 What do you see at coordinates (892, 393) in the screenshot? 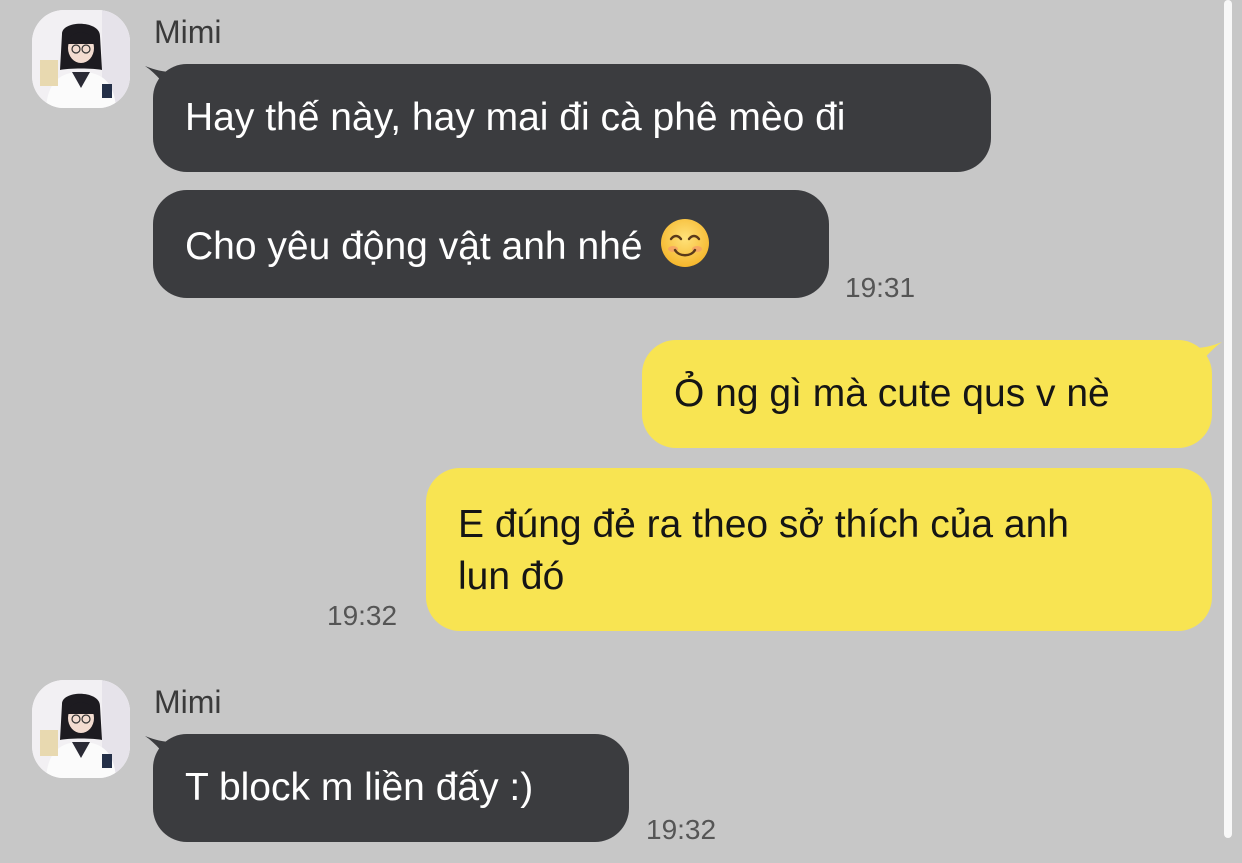
I see `message-text: Ỏ ng gì mà cute qus v nè` at bounding box center [892, 393].